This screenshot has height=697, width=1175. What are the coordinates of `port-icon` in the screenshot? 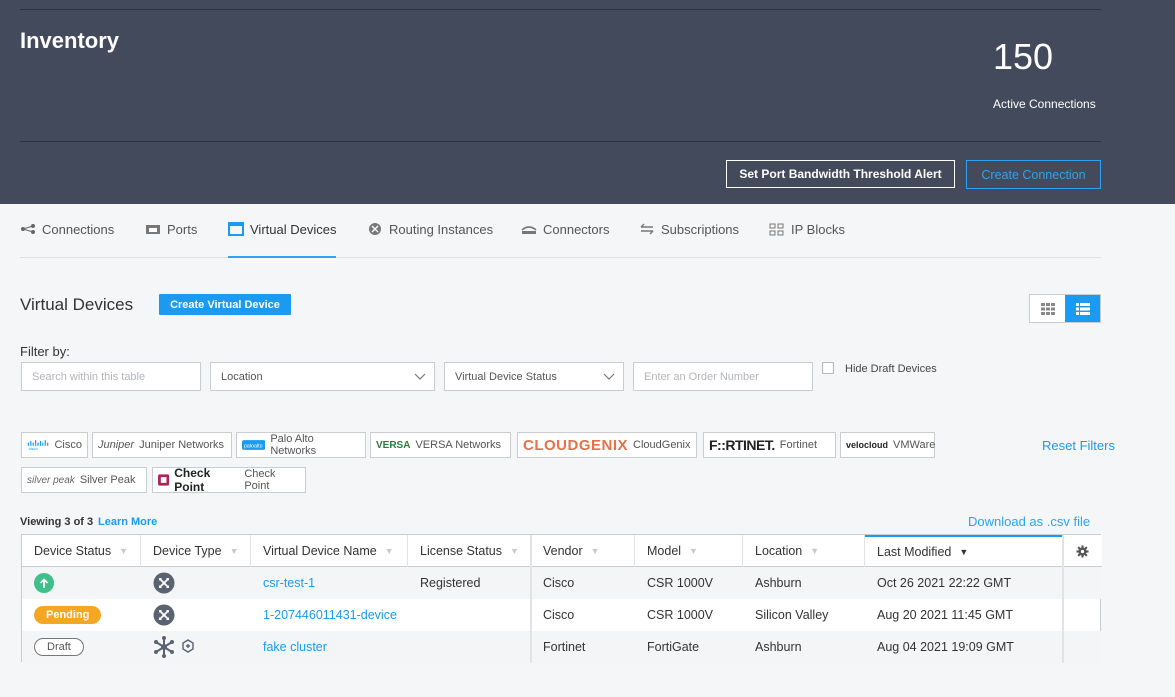 It's located at (153, 229).